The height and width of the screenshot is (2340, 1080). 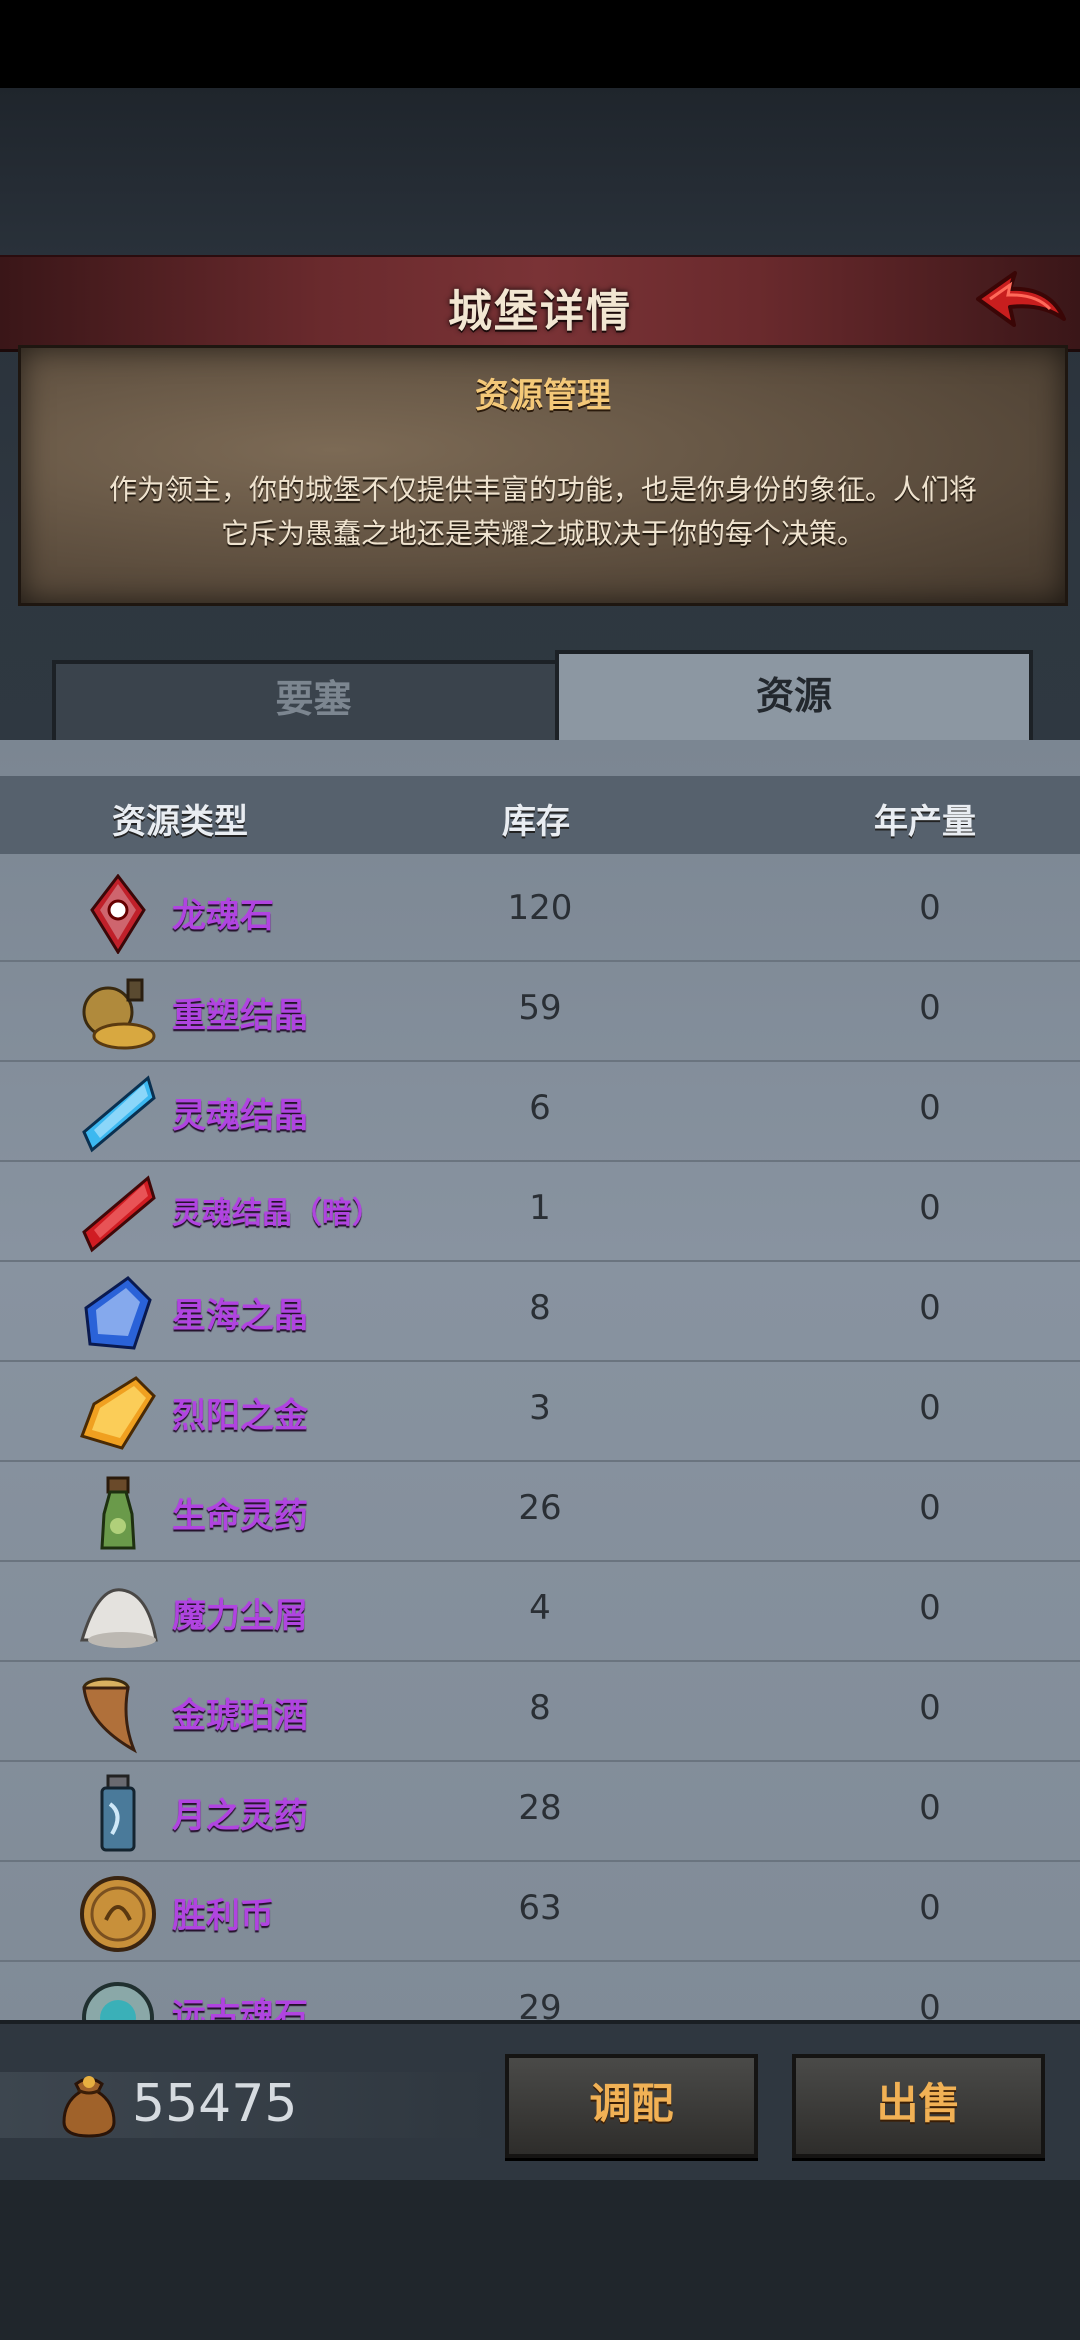 I want to click on tab-resources: 资源, so click(x=794, y=696).